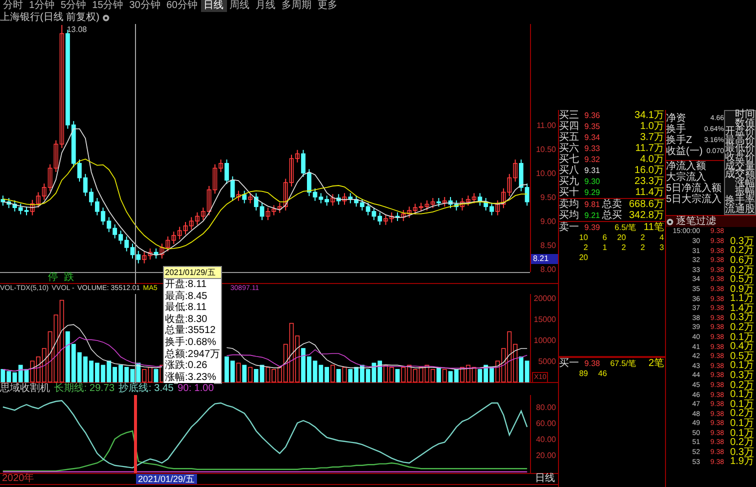 Image resolution: width=756 pixels, height=487 pixels. What do you see at coordinates (740, 149) in the screenshot?
I see `menu-item: 最低价` at bounding box center [740, 149].